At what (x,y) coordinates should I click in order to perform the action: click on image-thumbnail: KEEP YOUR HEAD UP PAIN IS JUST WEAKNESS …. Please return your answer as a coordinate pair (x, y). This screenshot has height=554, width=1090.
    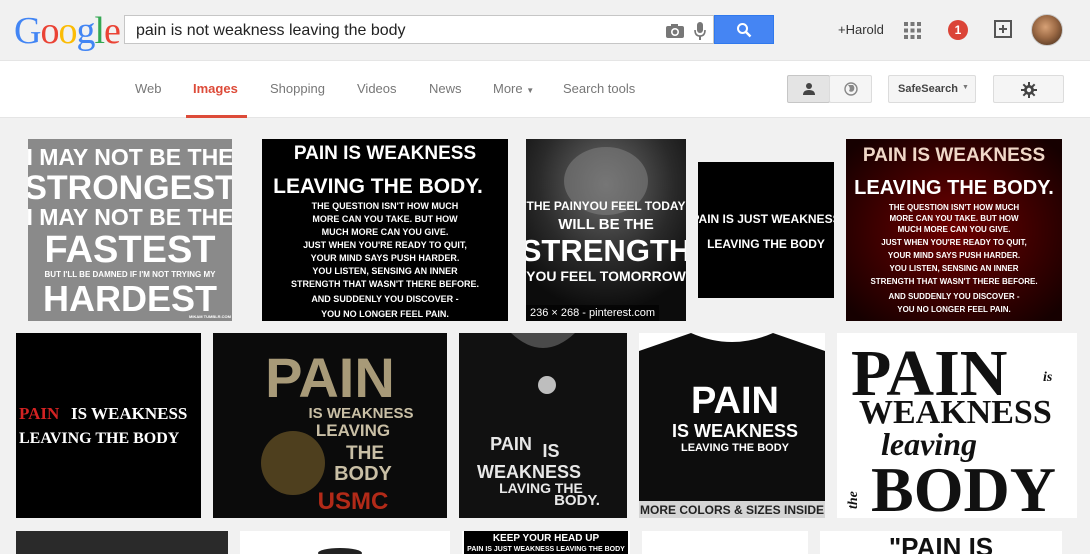
    Looking at the image, I should click on (546, 542).